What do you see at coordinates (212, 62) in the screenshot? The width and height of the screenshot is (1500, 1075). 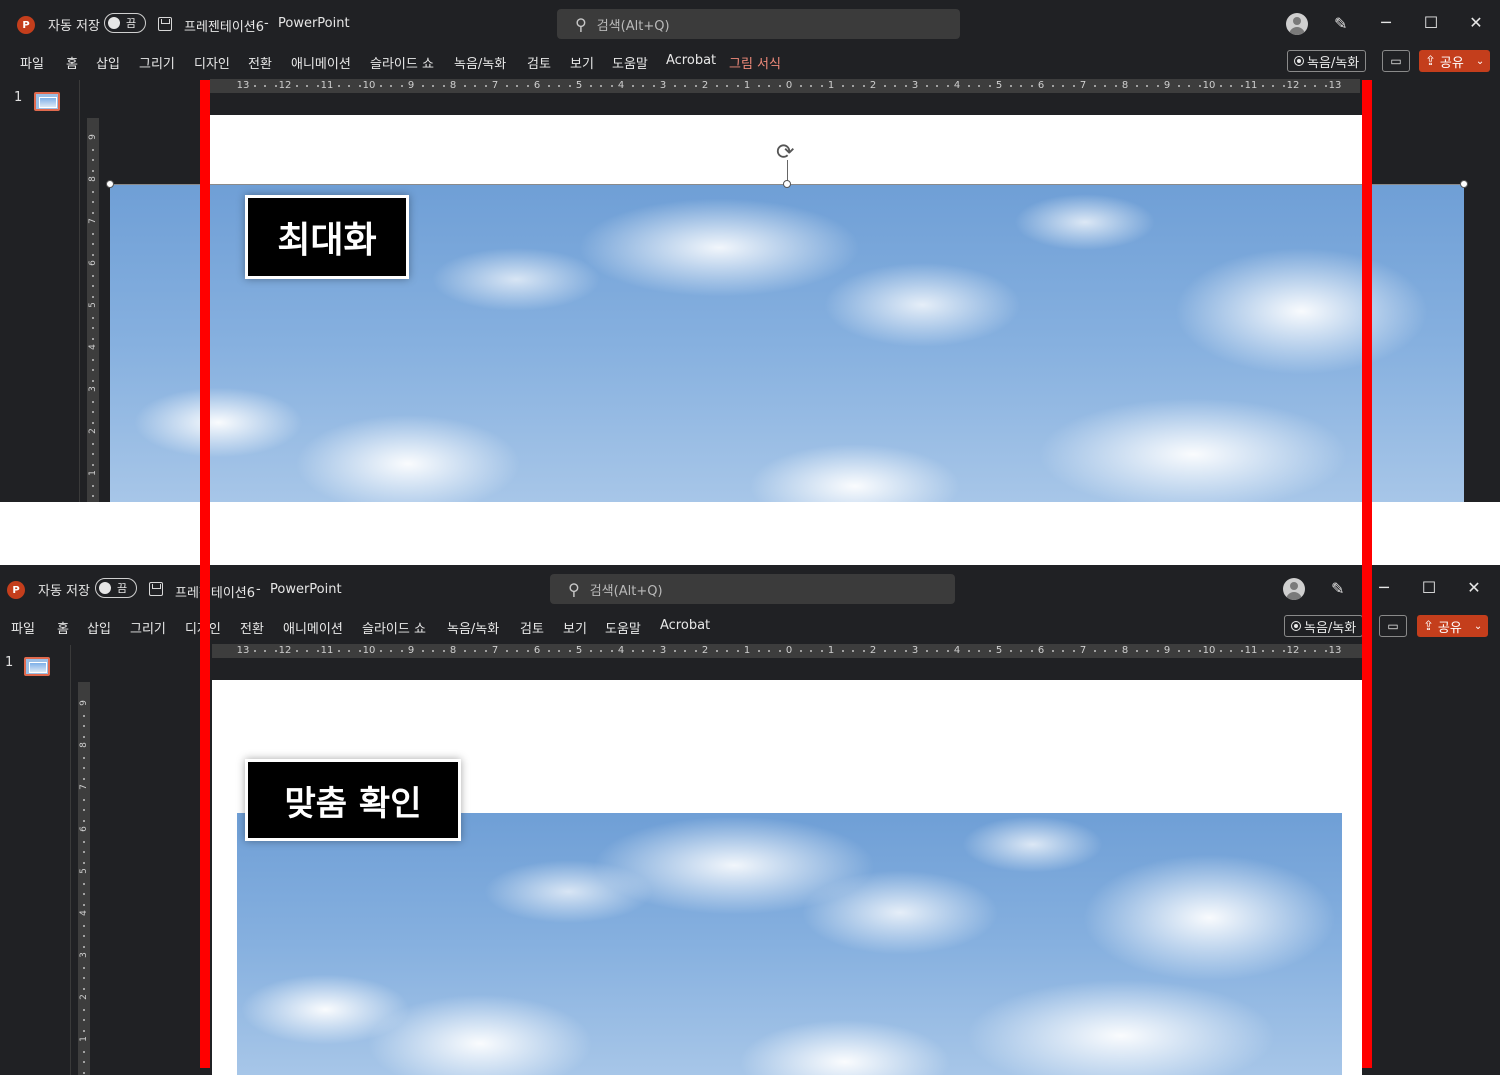 I see `tab-design: 디자인` at bounding box center [212, 62].